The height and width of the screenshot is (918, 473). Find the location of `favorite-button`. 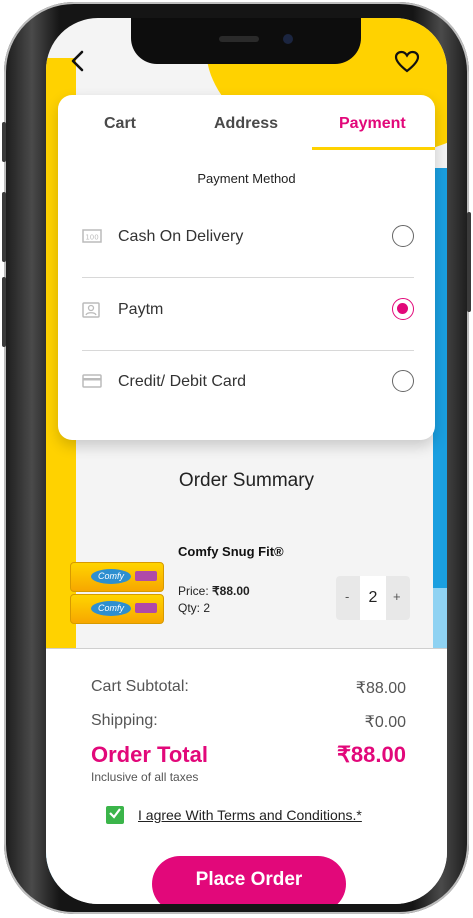

favorite-button is located at coordinates (407, 65).